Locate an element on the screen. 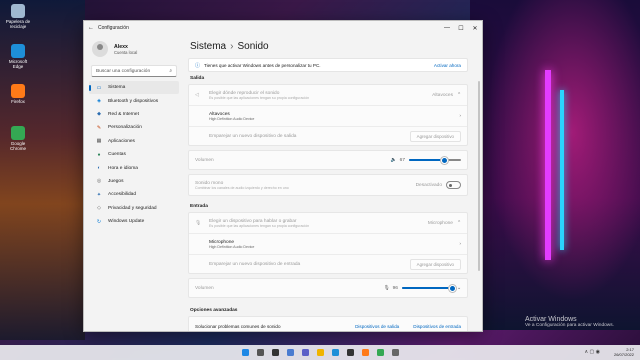  sidebar-item-aplicaciones: ▦ Aplicaciones is located at coordinates (134, 141).